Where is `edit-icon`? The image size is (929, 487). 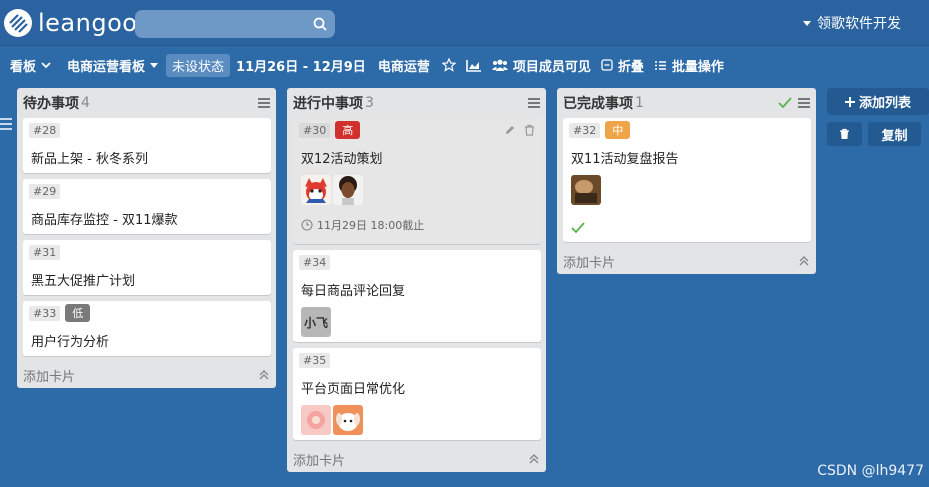 edit-icon is located at coordinates (510, 130).